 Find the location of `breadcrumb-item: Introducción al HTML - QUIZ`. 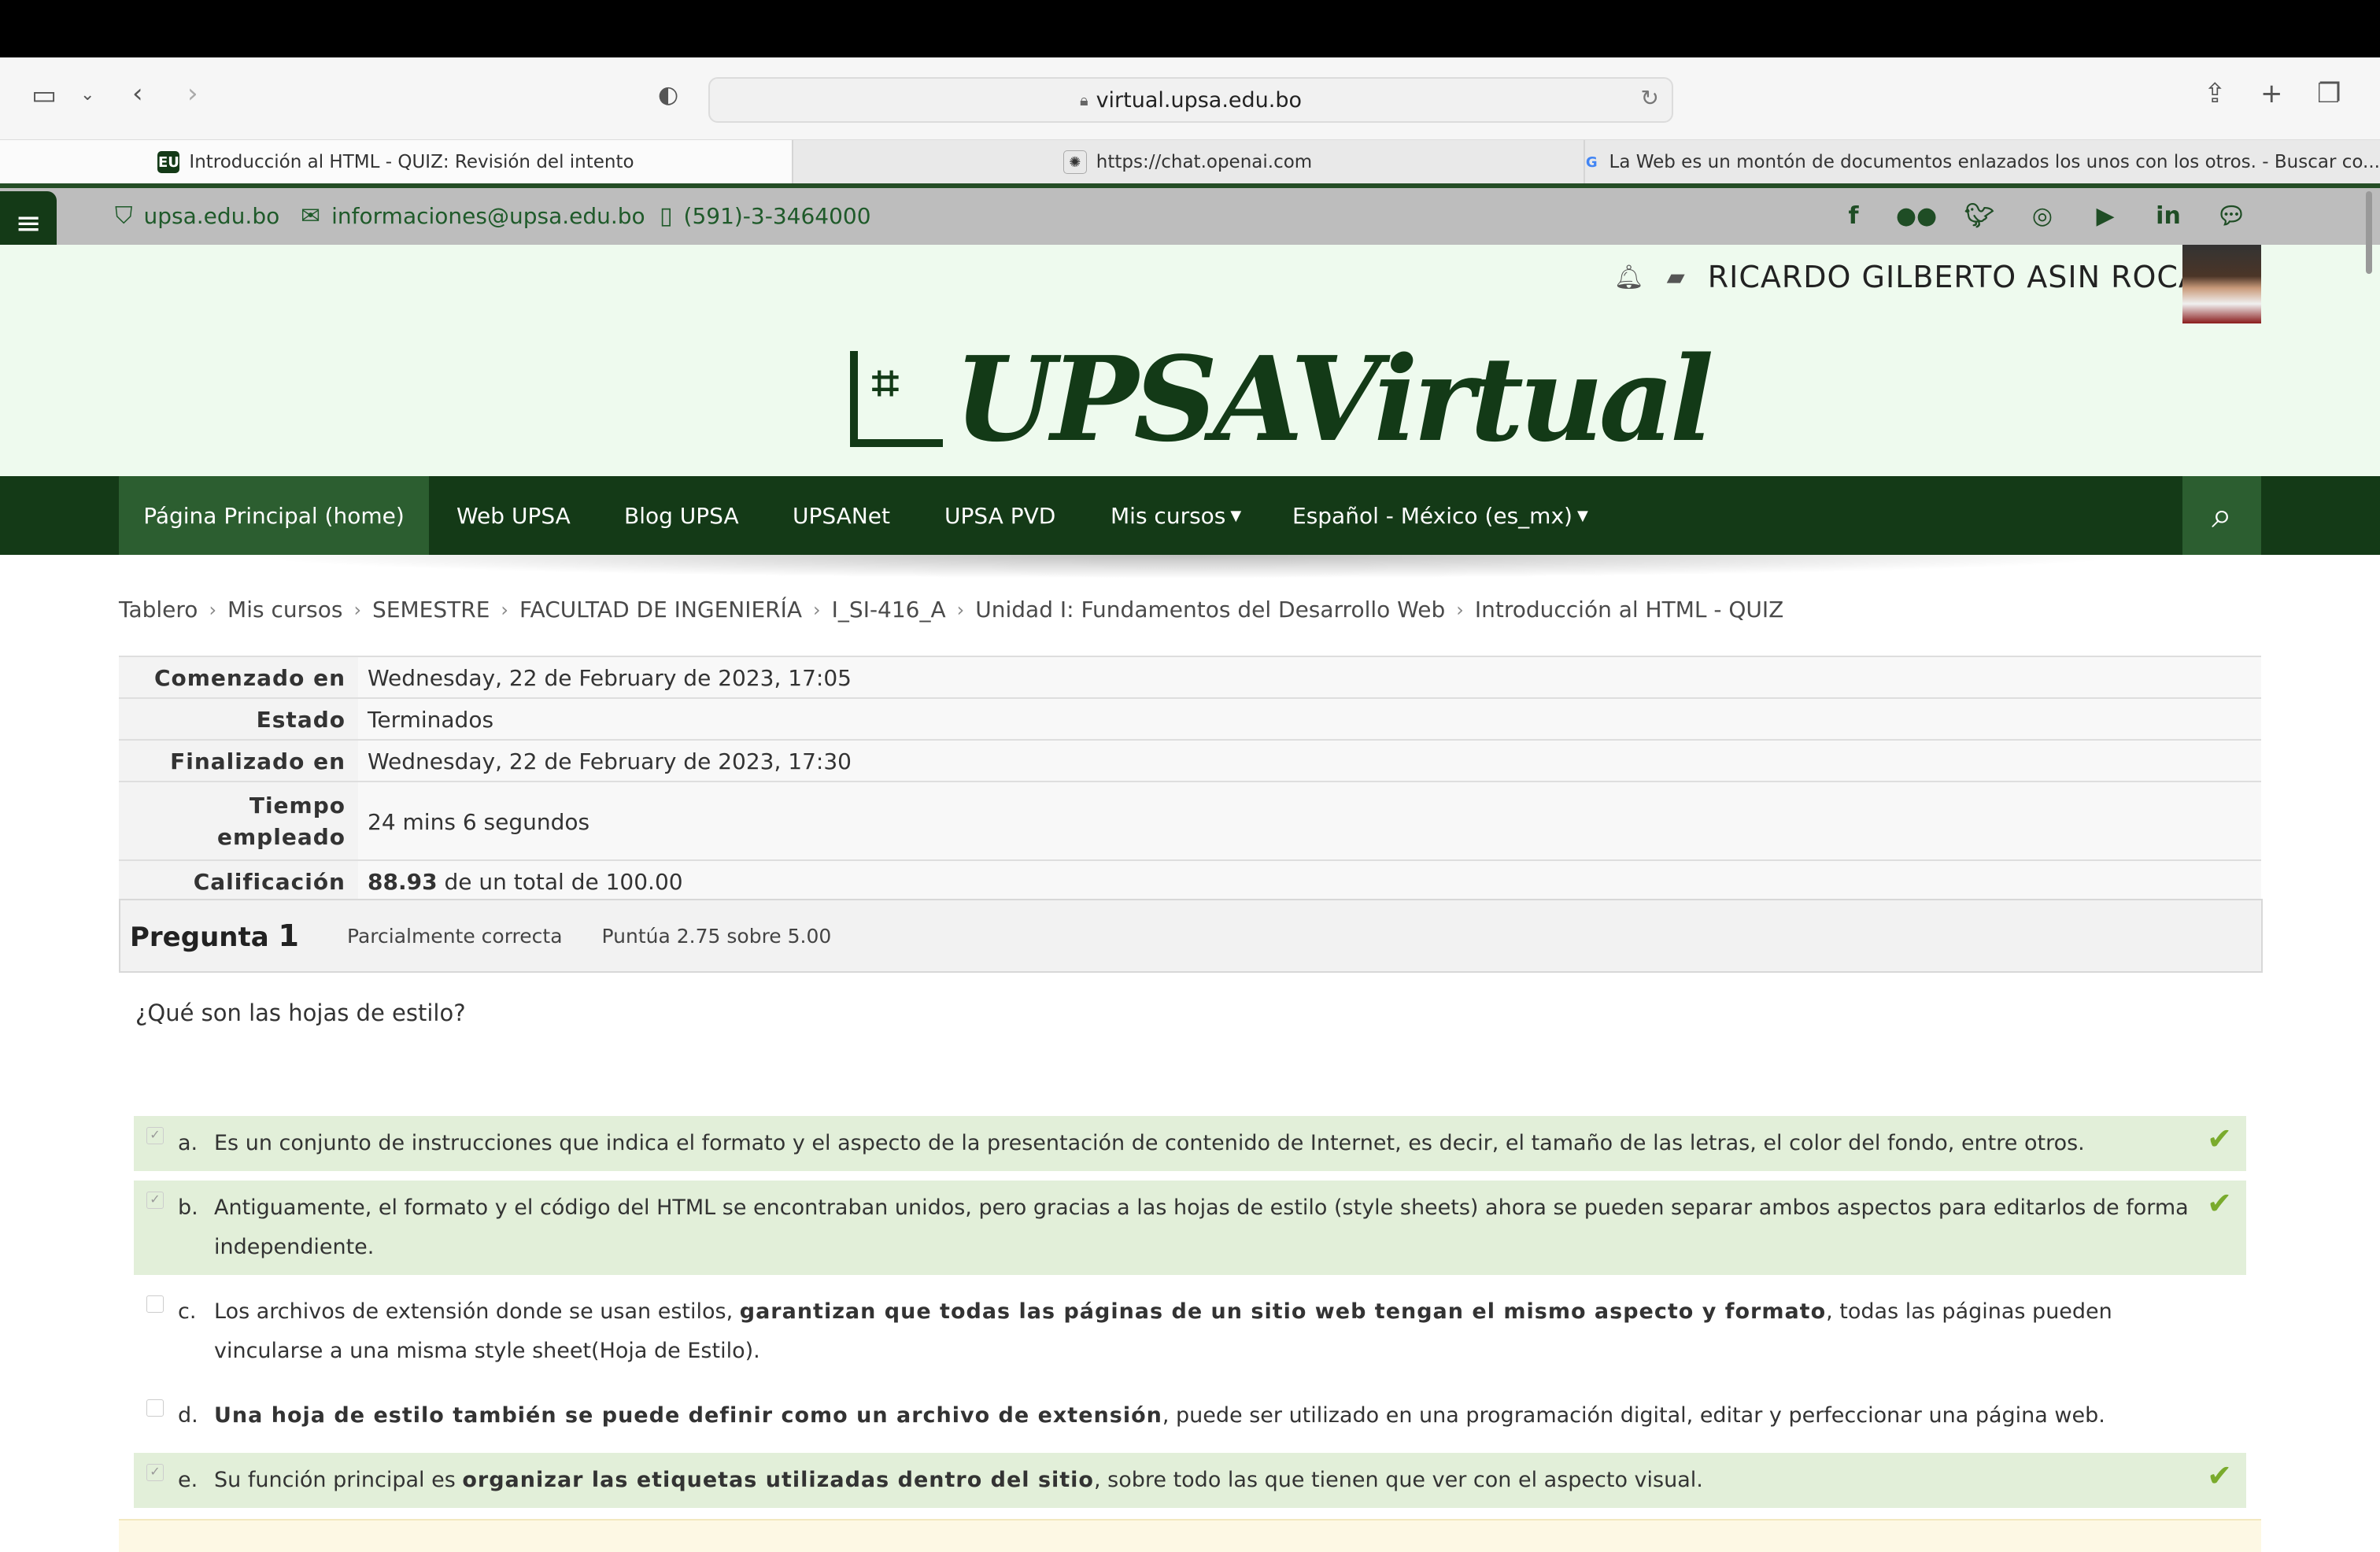

breadcrumb-item: Introducción al HTML - QUIZ is located at coordinates (1630, 610).